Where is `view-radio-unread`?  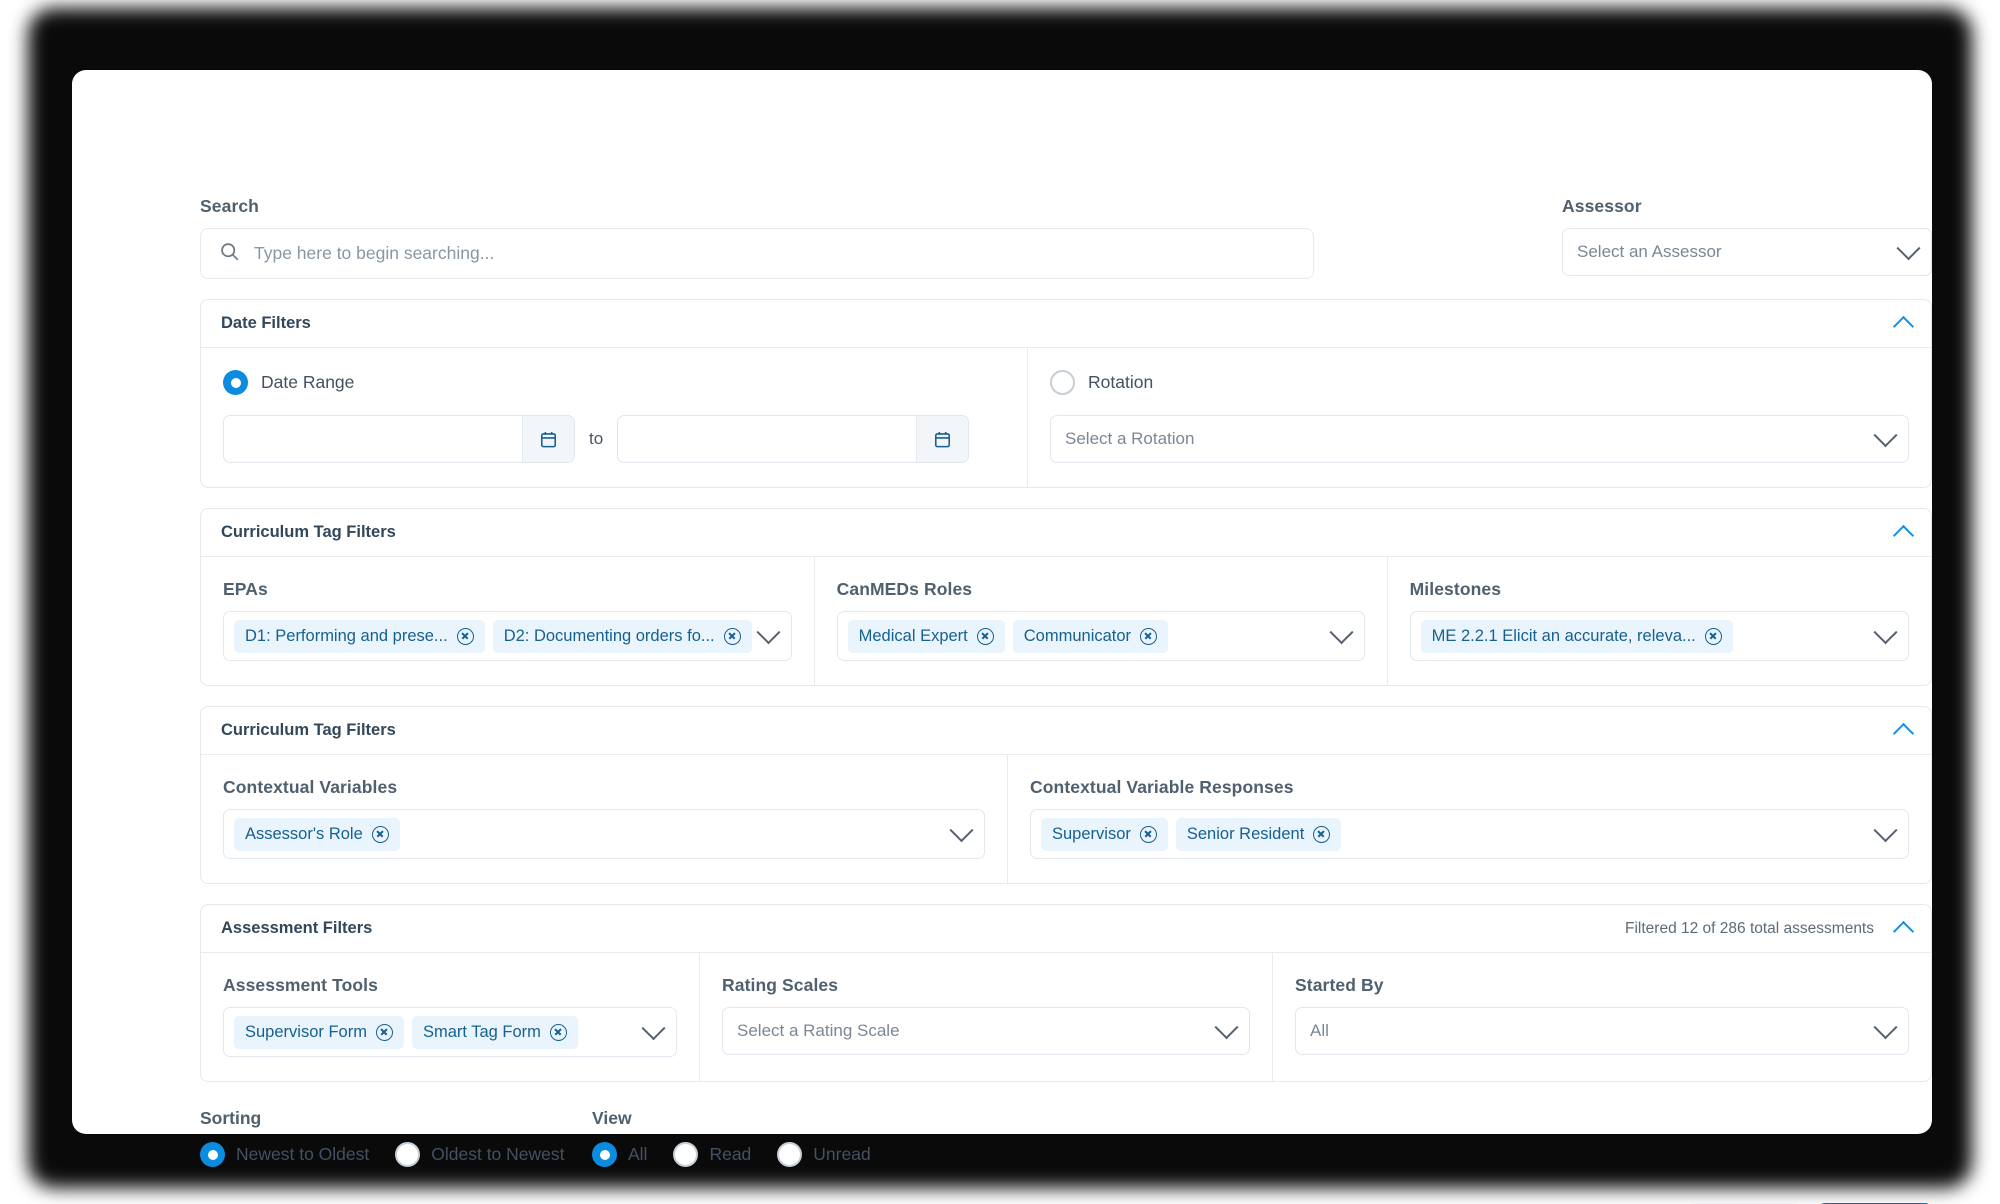
view-radio-unread is located at coordinates (790, 1154).